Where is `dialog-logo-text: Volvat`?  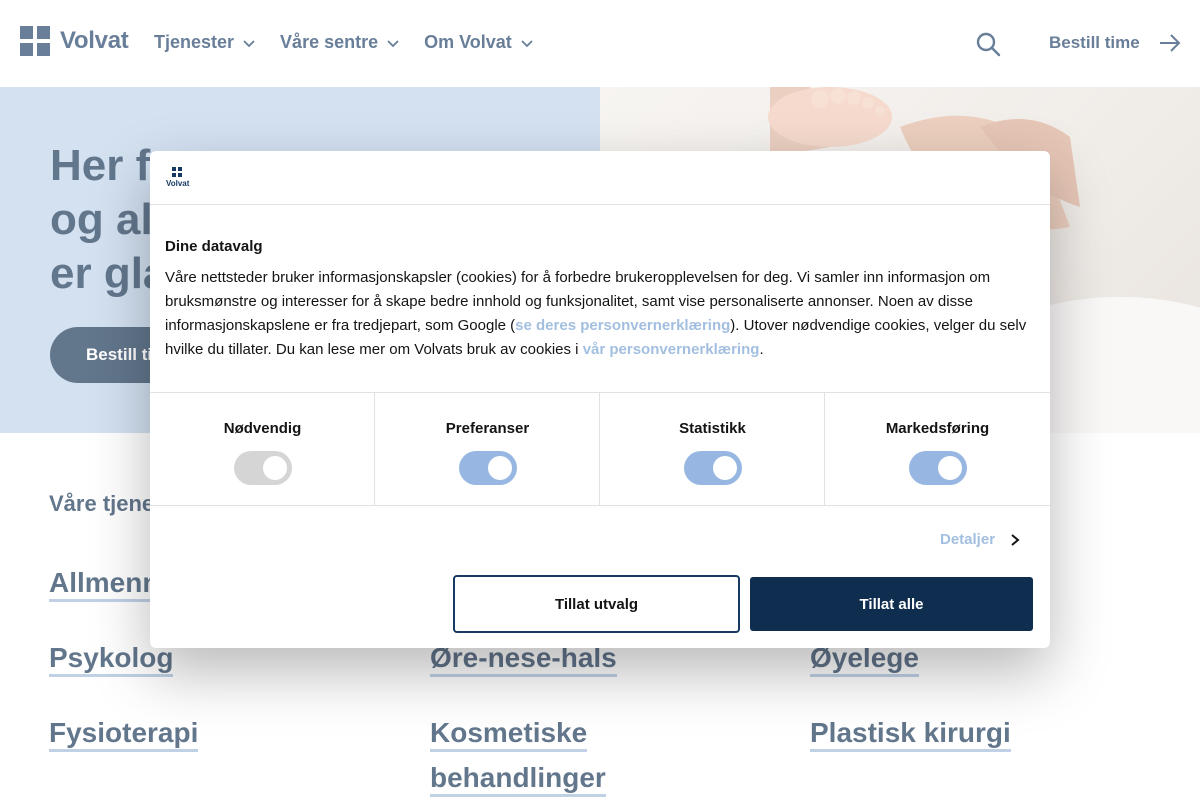
dialog-logo-text: Volvat is located at coordinates (178, 183).